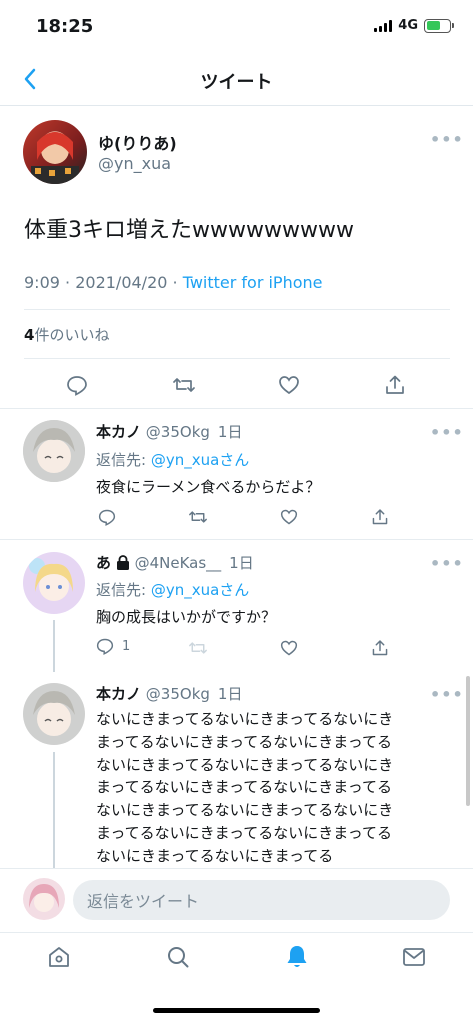 The image size is (473, 1024). What do you see at coordinates (408, 25) in the screenshot?
I see `network-type: 4G` at bounding box center [408, 25].